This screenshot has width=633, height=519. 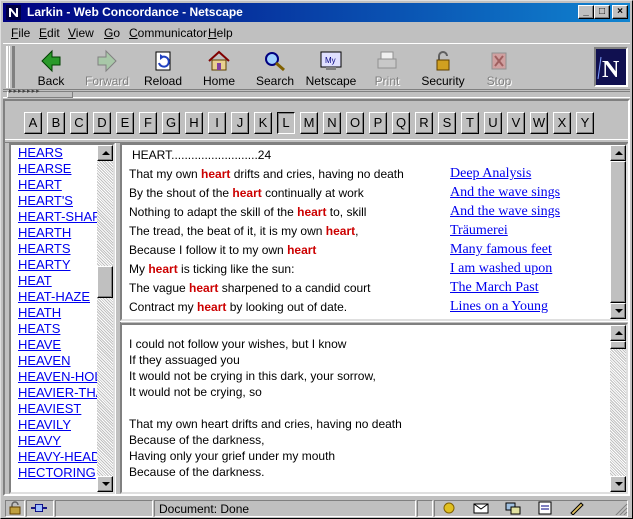 What do you see at coordinates (40, 92) in the screenshot?
I see `location-bar-tab` at bounding box center [40, 92].